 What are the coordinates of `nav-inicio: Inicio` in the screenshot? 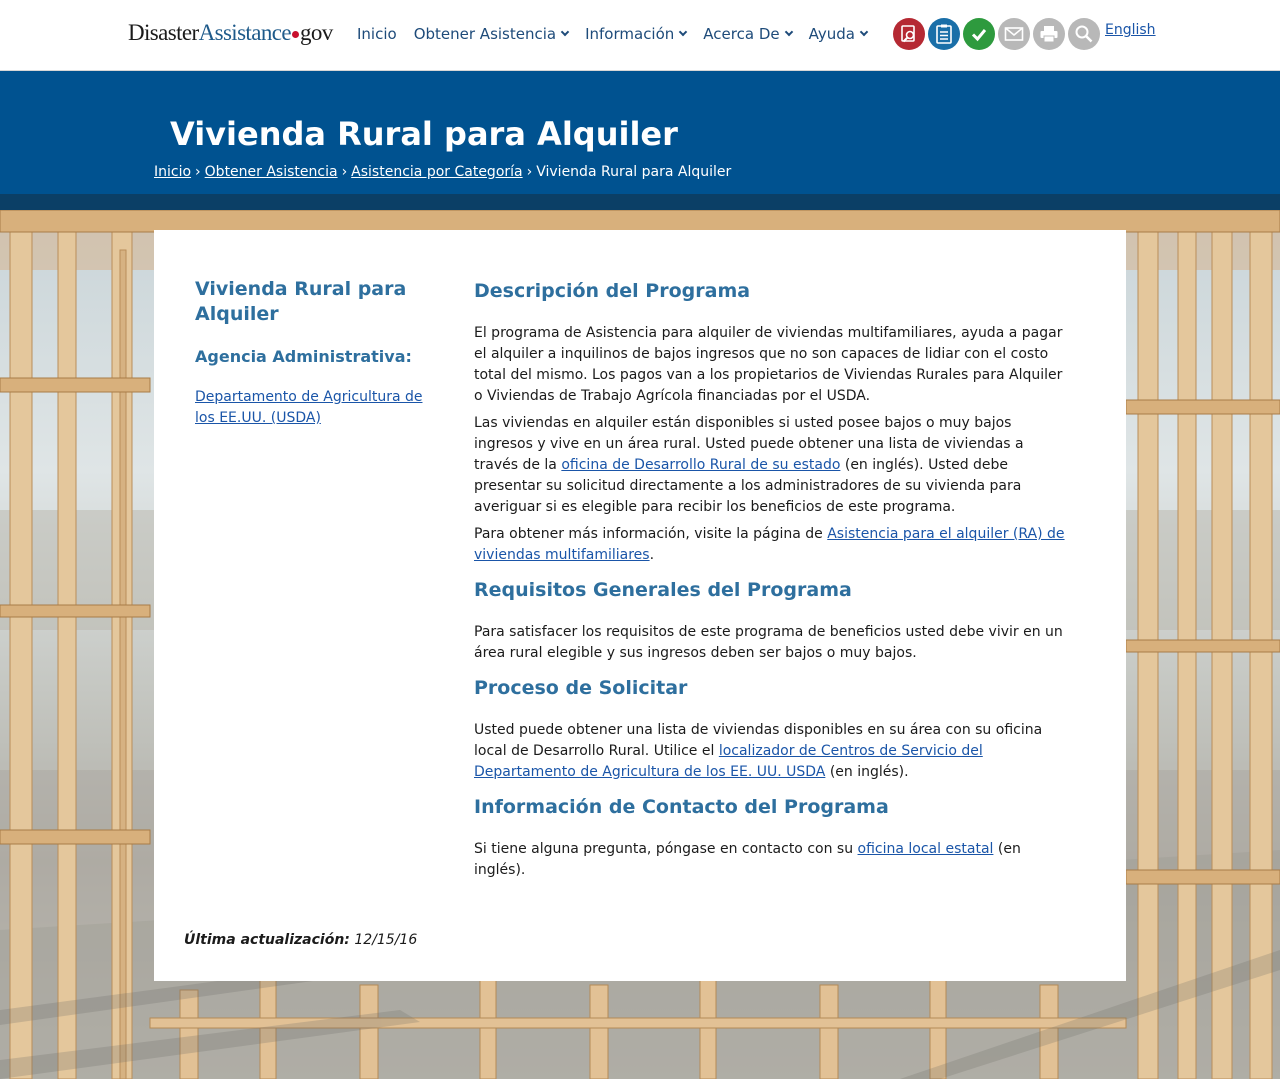 It's located at (377, 34).